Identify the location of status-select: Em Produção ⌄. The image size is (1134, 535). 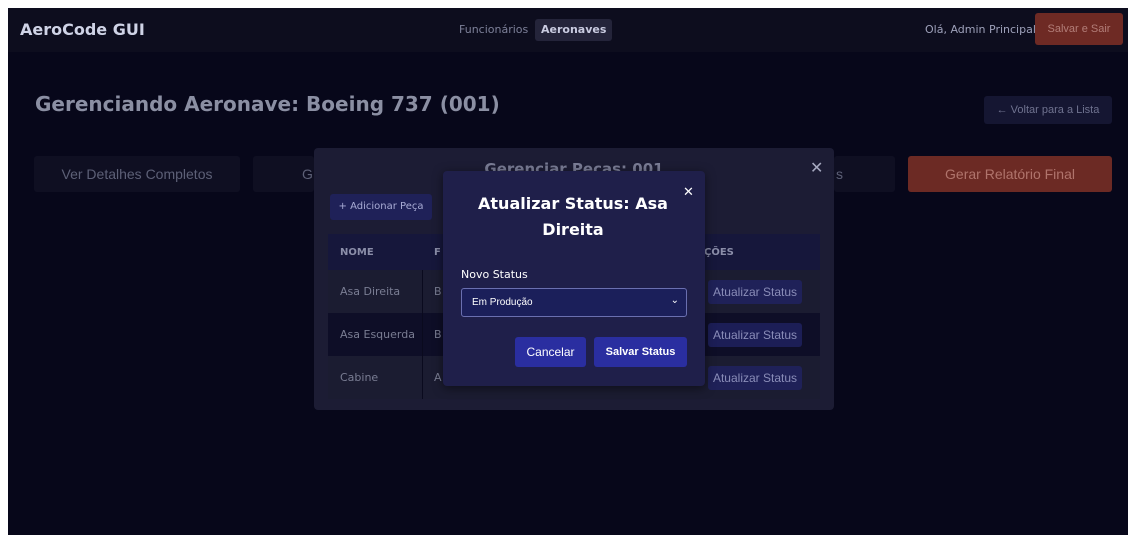
(574, 302).